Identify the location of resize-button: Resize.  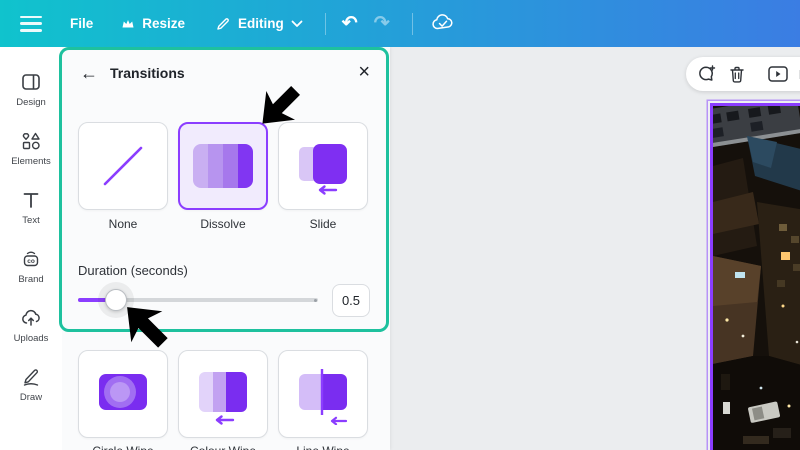
(153, 23).